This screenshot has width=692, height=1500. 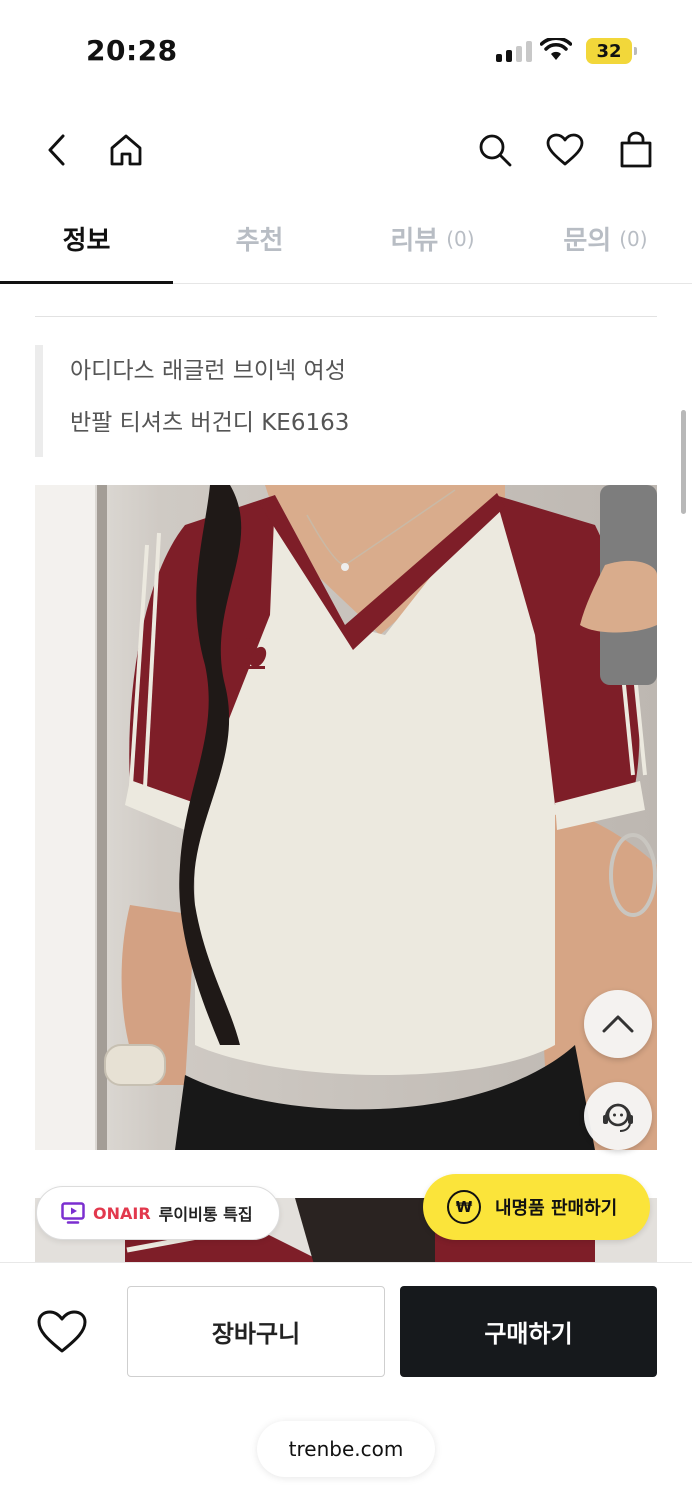 I want to click on tab-review: 리뷰 (0), so click(x=432, y=244).